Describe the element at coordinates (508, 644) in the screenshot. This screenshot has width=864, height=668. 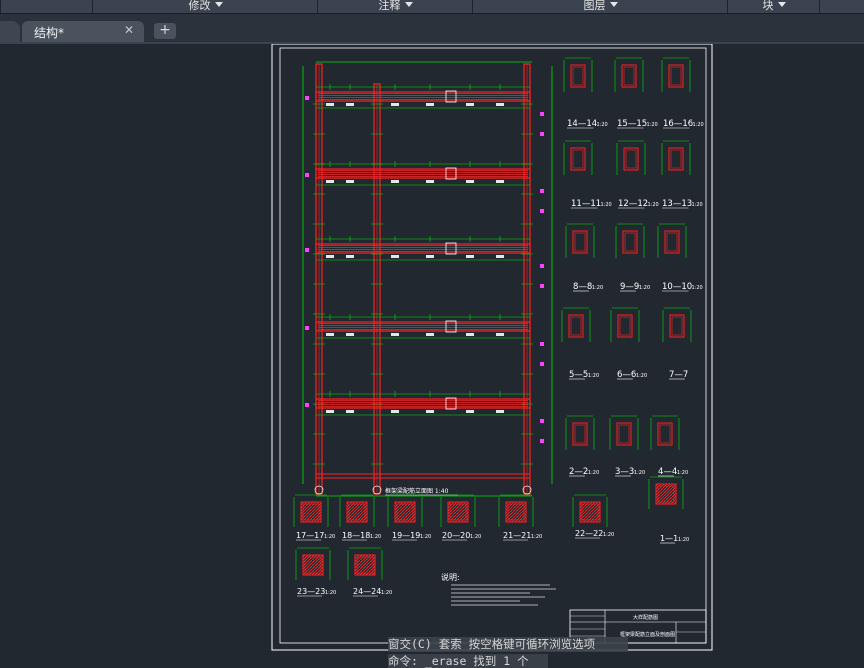
I see `command-prompt-options: 窗交(C) 套索 按空格键可循环浏览选项` at that location.